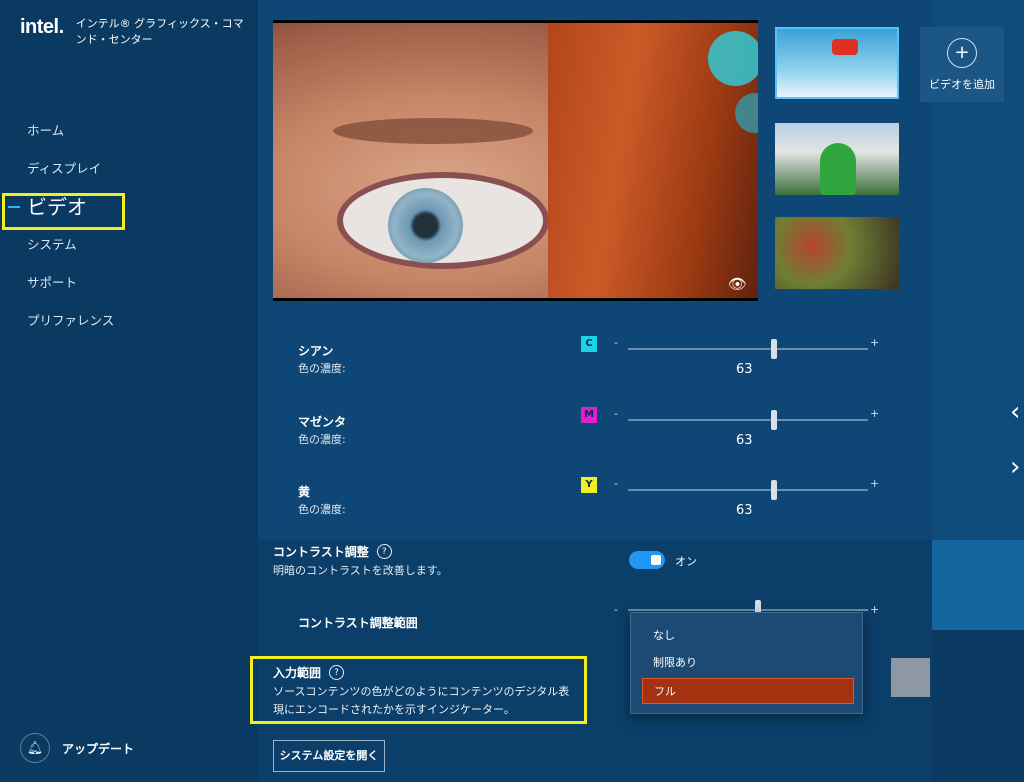 The image size is (1024, 782). Describe the element at coordinates (748, 610) in the screenshot. I see `contrast-range-track` at that location.